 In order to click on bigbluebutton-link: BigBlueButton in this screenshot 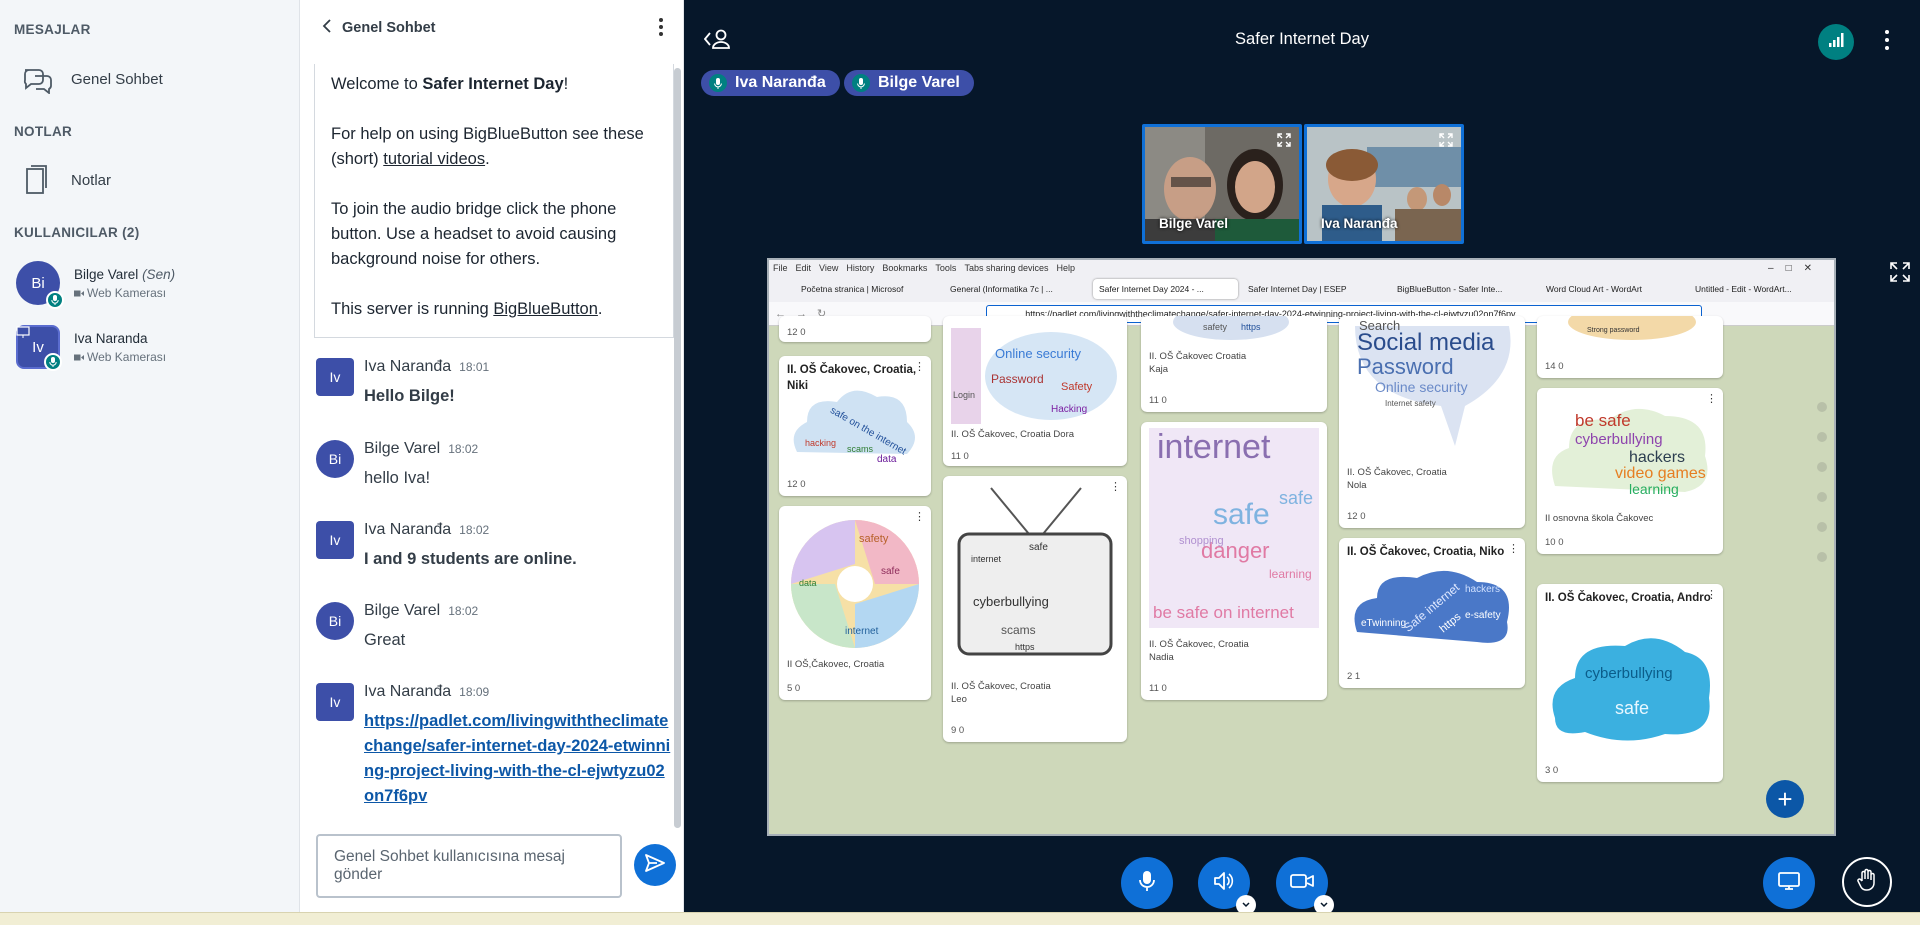, I will do `click(545, 309)`.